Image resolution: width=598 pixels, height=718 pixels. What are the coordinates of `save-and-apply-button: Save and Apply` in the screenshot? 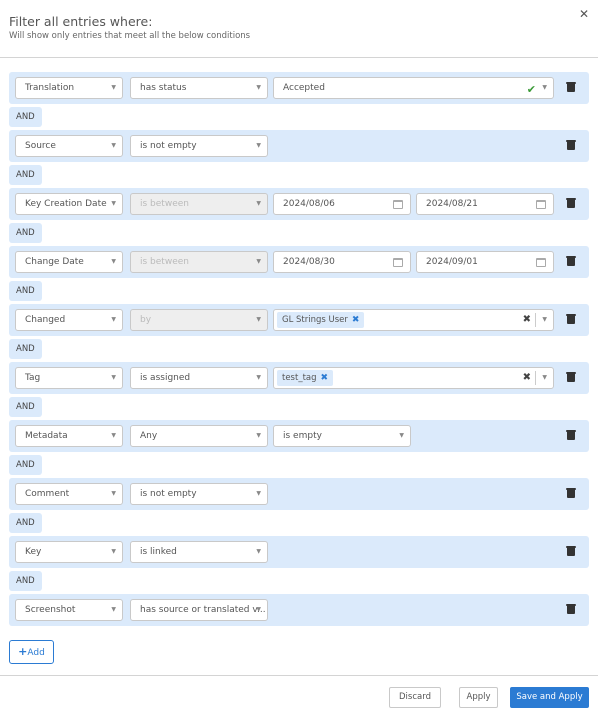 It's located at (549, 697).